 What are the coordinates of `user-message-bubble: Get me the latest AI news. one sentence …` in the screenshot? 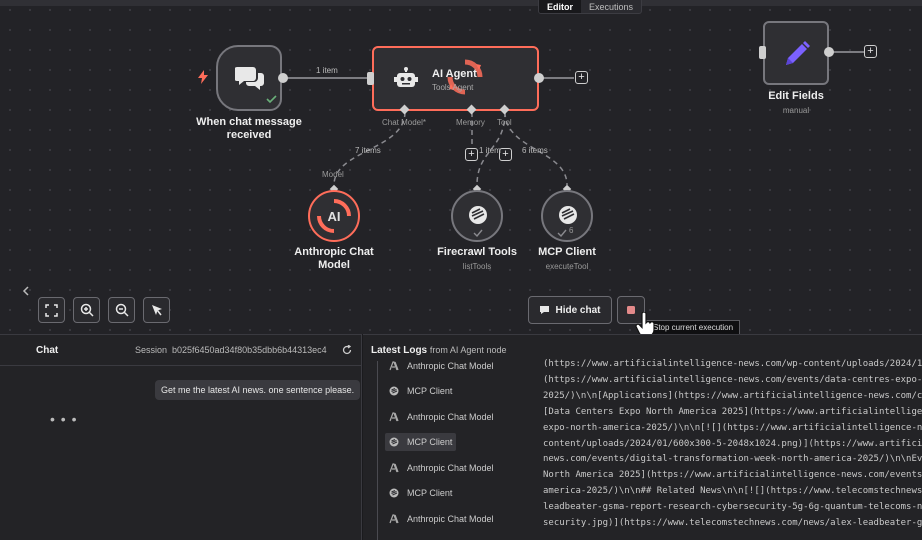 It's located at (258, 390).